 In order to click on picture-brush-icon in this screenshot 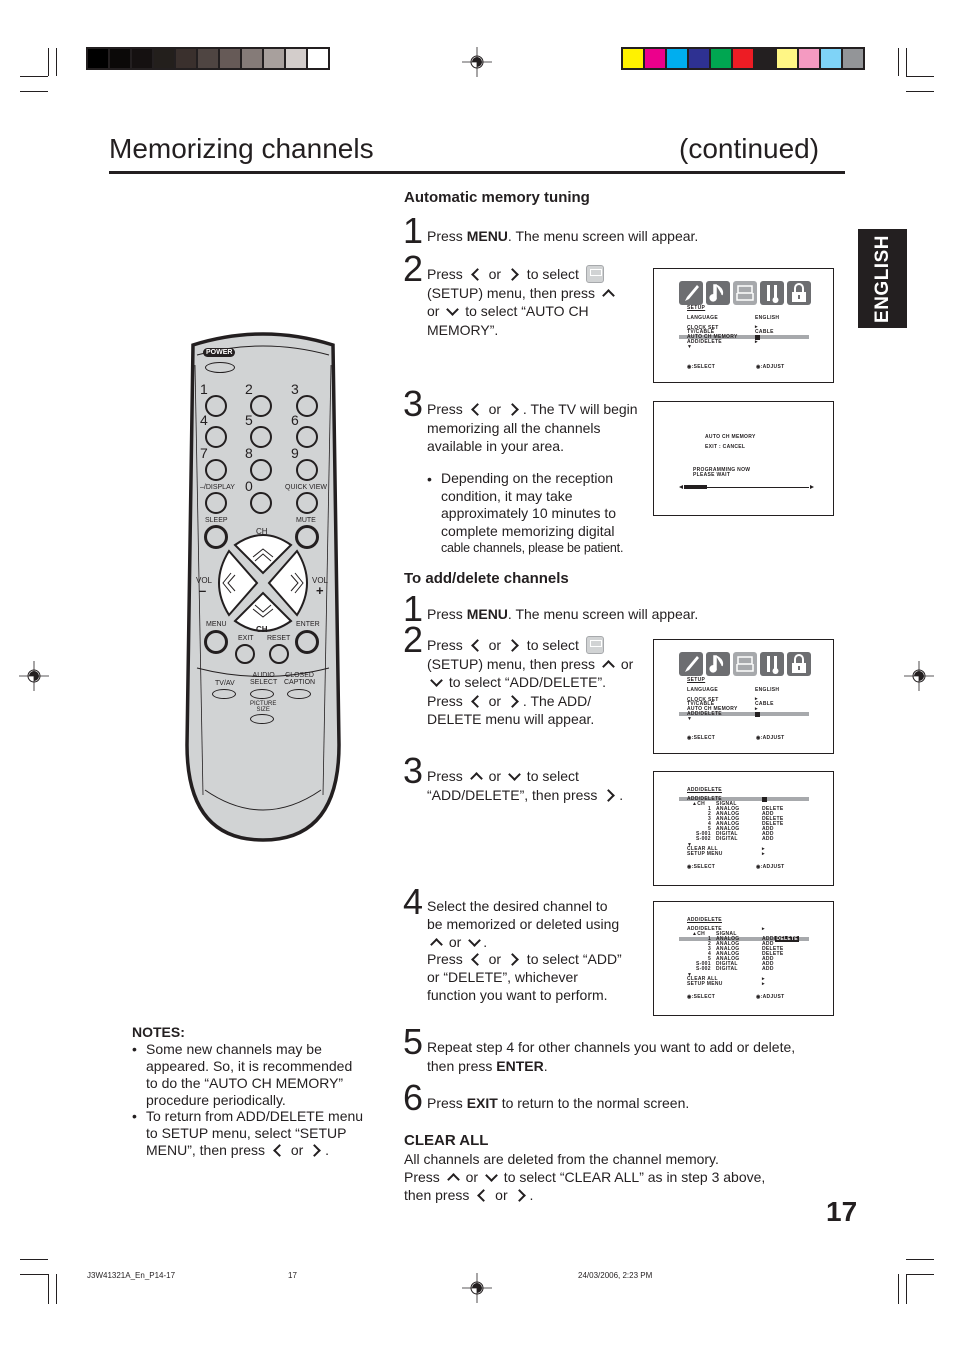, I will do `click(691, 664)`.